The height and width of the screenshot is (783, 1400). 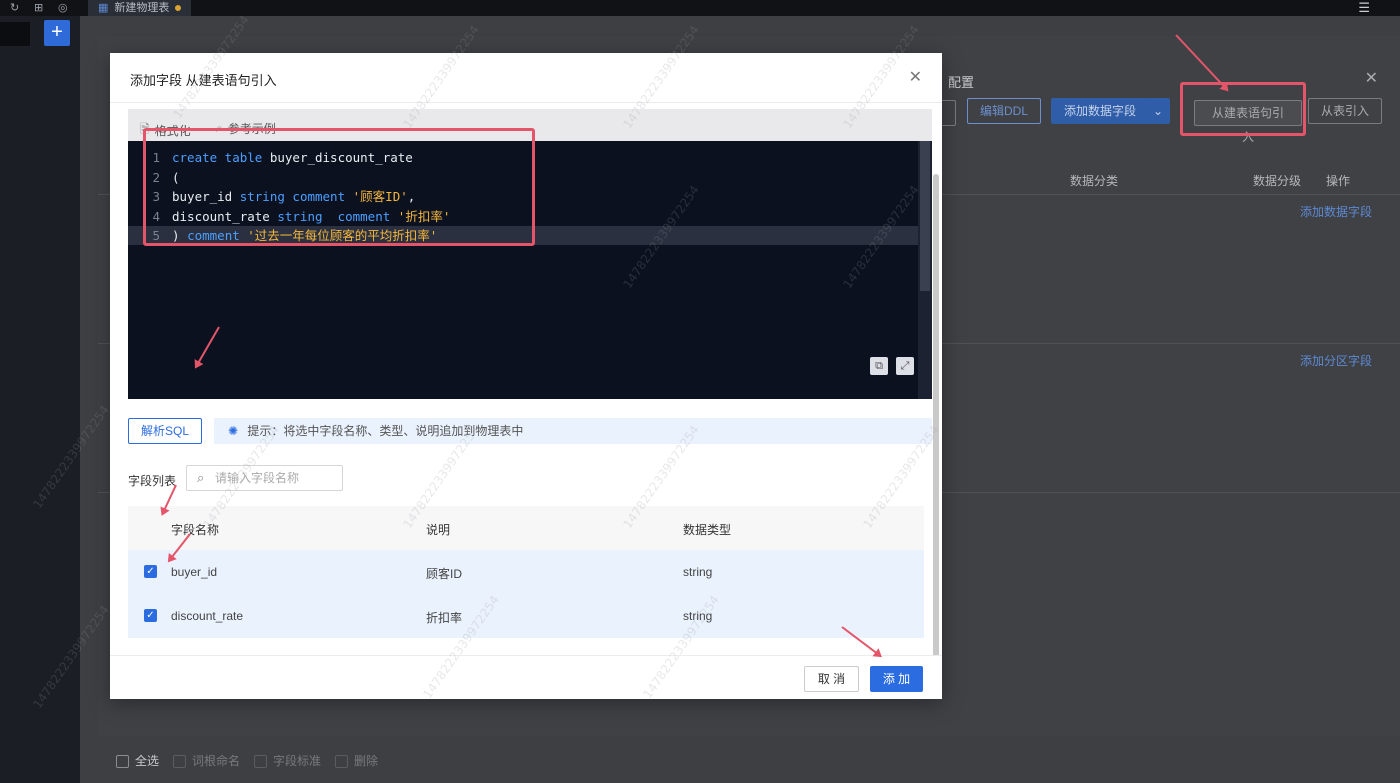 I want to click on annotation-highlight-import-button, so click(x=1243, y=109).